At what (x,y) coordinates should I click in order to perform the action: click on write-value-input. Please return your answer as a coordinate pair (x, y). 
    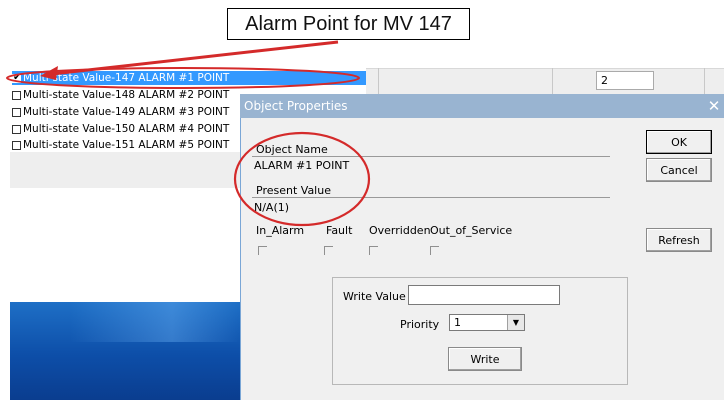
    Looking at the image, I should click on (484, 295).